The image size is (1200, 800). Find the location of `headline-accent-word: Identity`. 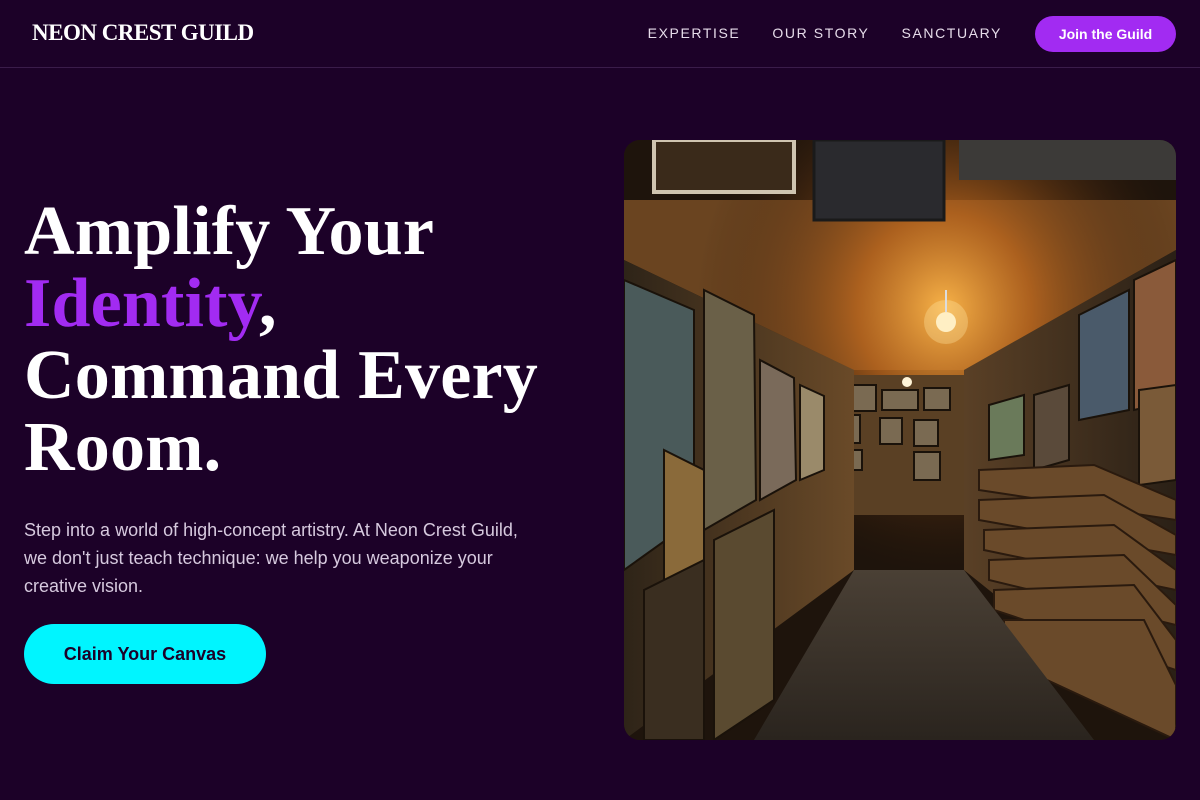

headline-accent-word: Identity is located at coordinates (141, 303).